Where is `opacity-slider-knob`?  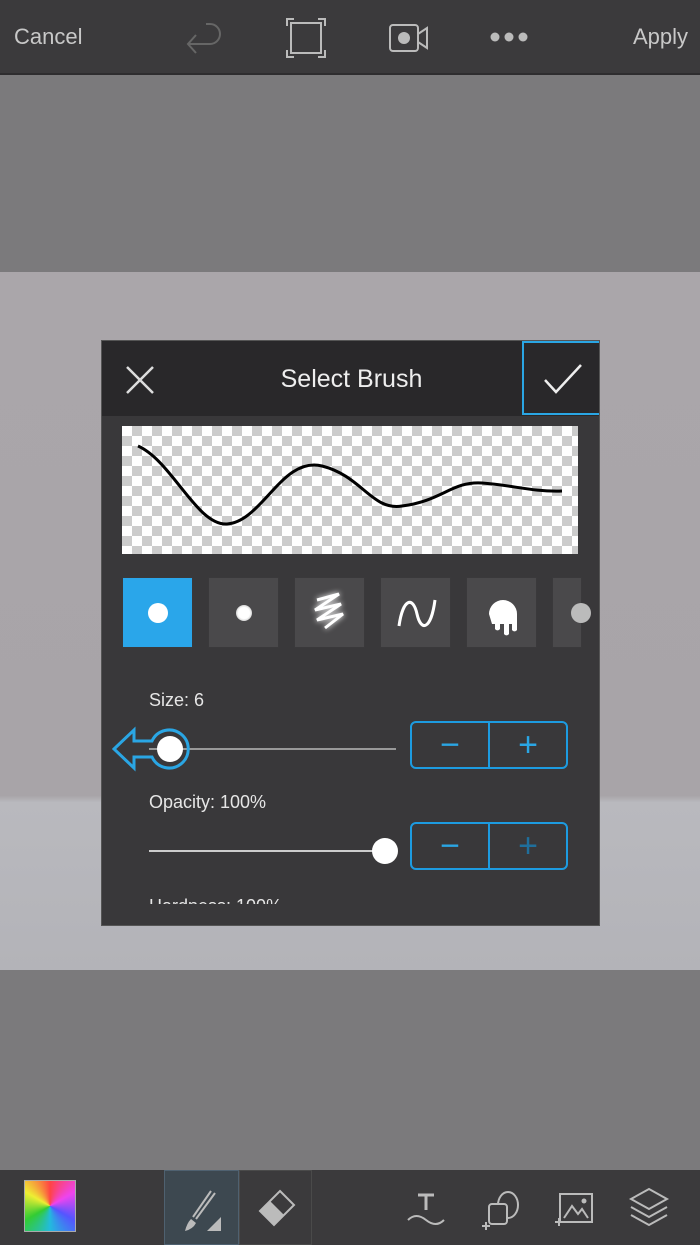 opacity-slider-knob is located at coordinates (385, 851).